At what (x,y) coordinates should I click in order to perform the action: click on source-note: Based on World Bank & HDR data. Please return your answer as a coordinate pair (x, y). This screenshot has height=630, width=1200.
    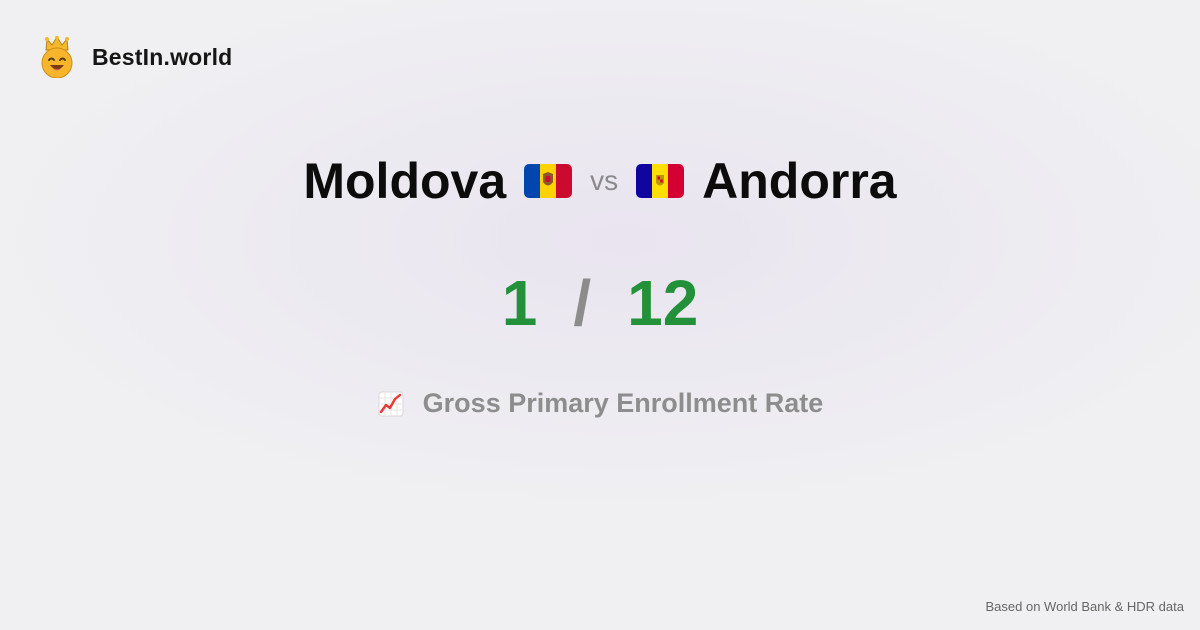
    Looking at the image, I should click on (1084, 606).